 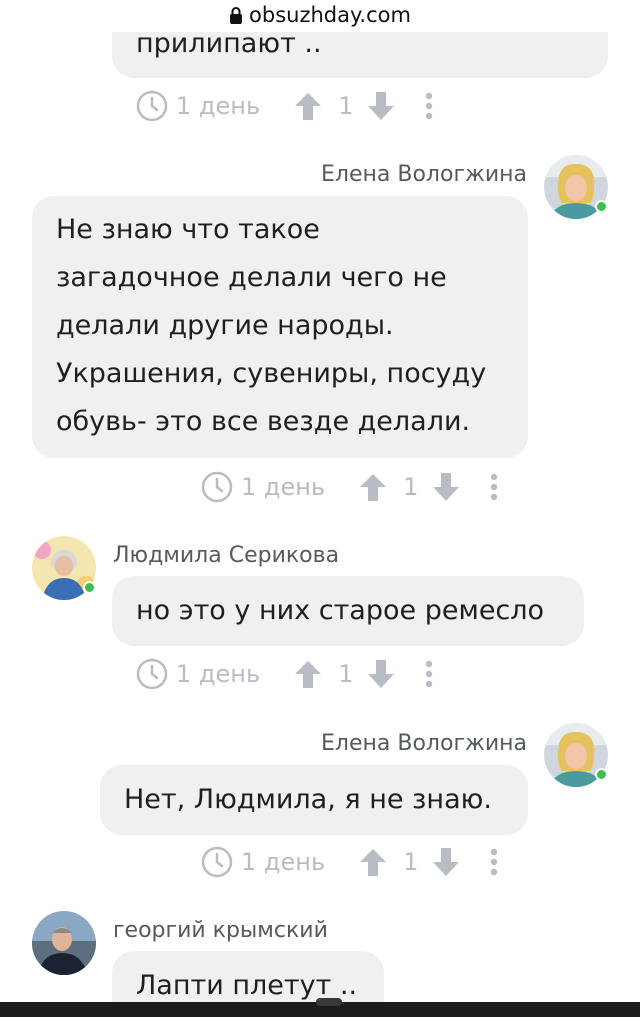 I want to click on url-text: obsuzhday.com, so click(x=330, y=15).